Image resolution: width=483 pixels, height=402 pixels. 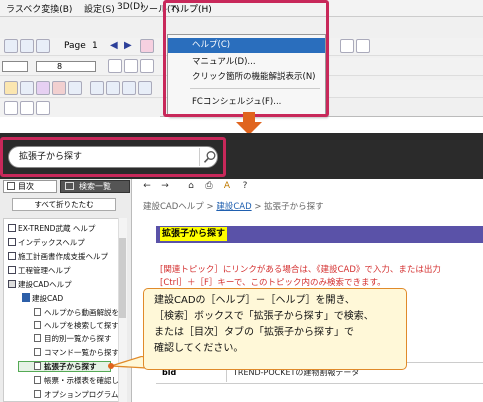 I want to click on search-shortcut-note: [Ctrl］＋［F］キーで、このトピック内のみ検索できます。, so click(x=273, y=283).